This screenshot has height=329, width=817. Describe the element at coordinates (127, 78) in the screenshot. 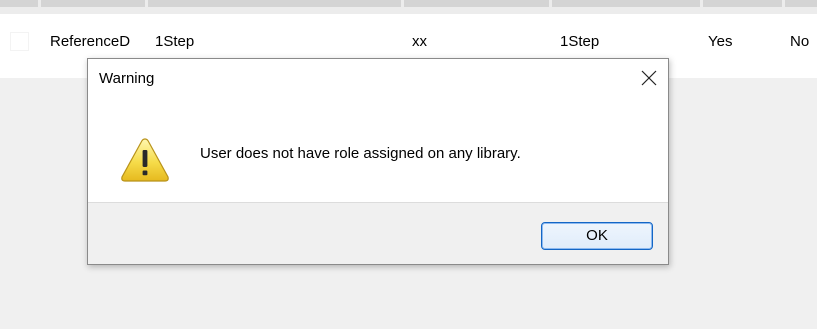

I see `dialog-title: Warning` at that location.